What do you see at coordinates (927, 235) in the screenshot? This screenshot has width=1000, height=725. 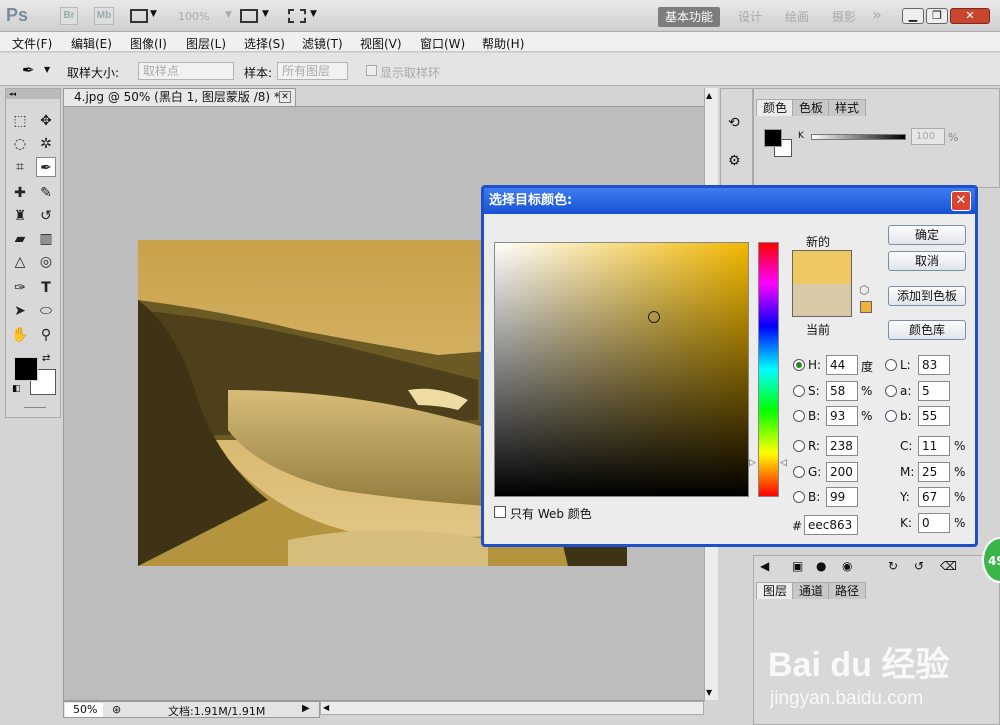 I see `ok-button: 确定` at bounding box center [927, 235].